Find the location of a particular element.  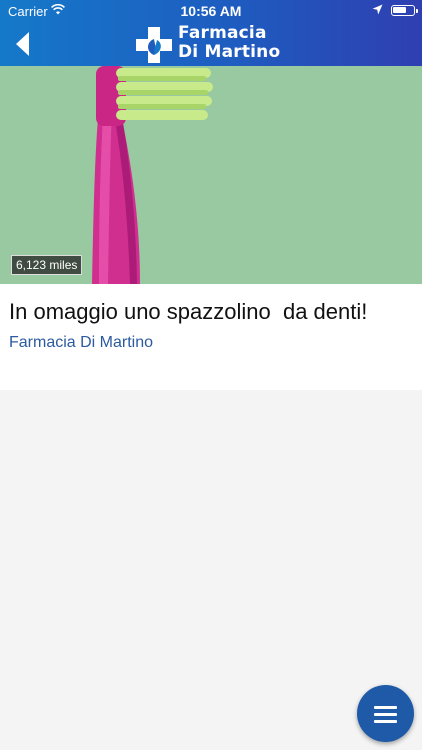

app-header: Carrier 10:56 AM Farmacia Di Martino is located at coordinates (211, 33).